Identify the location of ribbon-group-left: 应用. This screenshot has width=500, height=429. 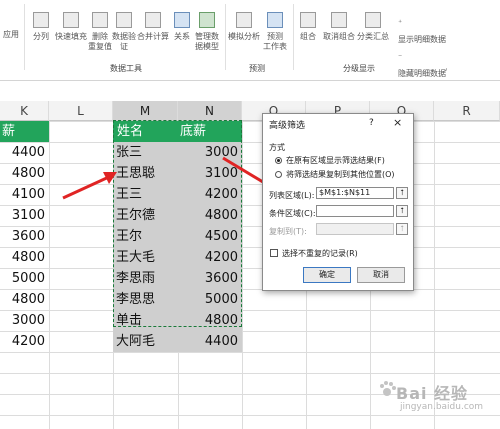
(11, 40).